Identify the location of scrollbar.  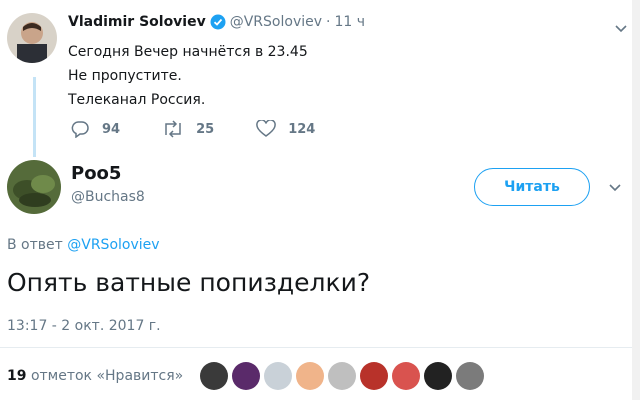
(636, 200).